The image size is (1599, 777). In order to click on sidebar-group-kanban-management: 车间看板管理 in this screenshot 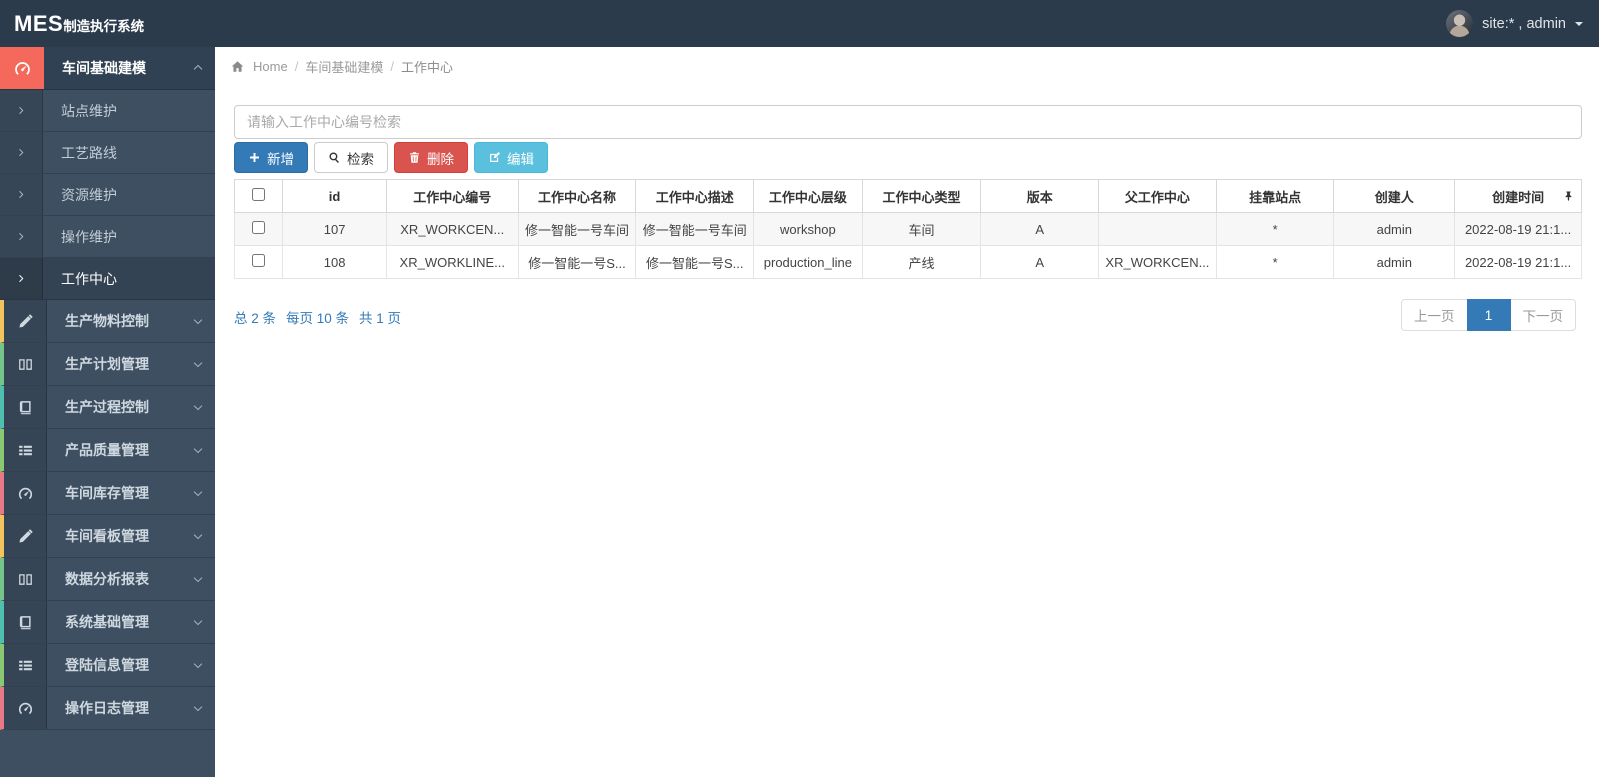, I will do `click(107, 536)`.